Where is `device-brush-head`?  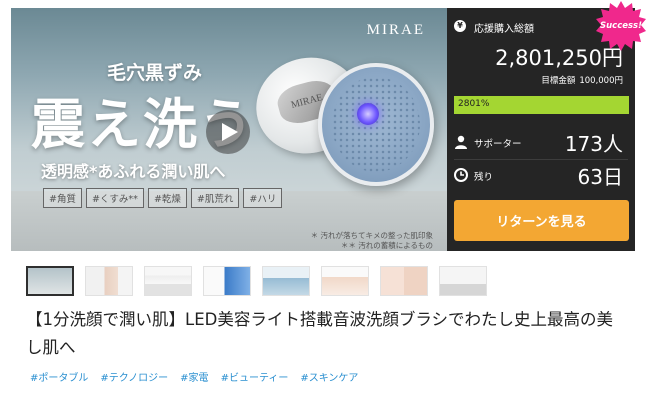
device-brush-head is located at coordinates (376, 124).